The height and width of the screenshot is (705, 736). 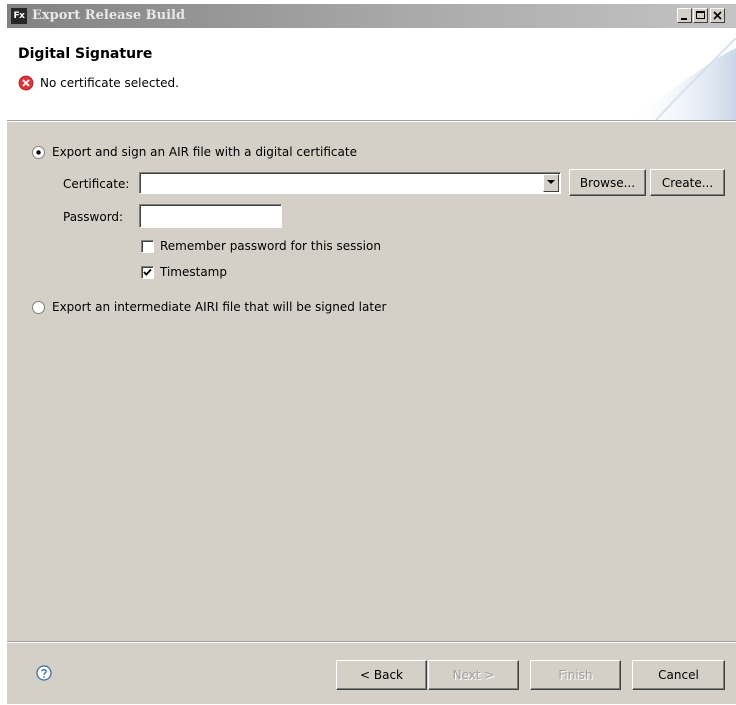 I want to click on timestamp-checkbox, so click(x=147, y=272).